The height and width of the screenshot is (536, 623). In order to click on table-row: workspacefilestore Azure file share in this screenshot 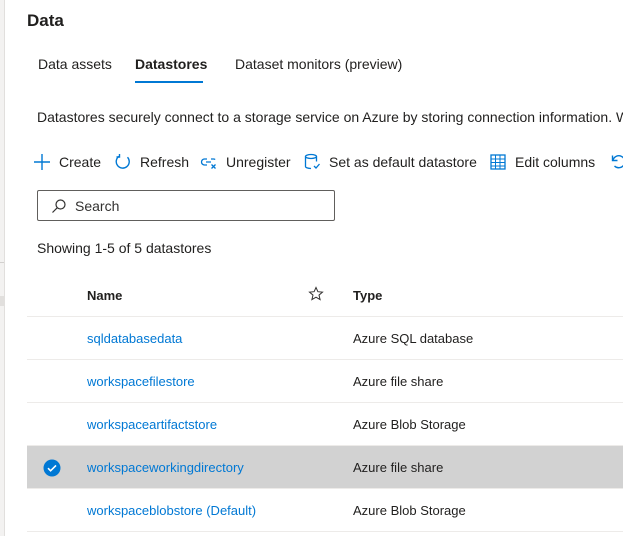, I will do `click(325, 381)`.